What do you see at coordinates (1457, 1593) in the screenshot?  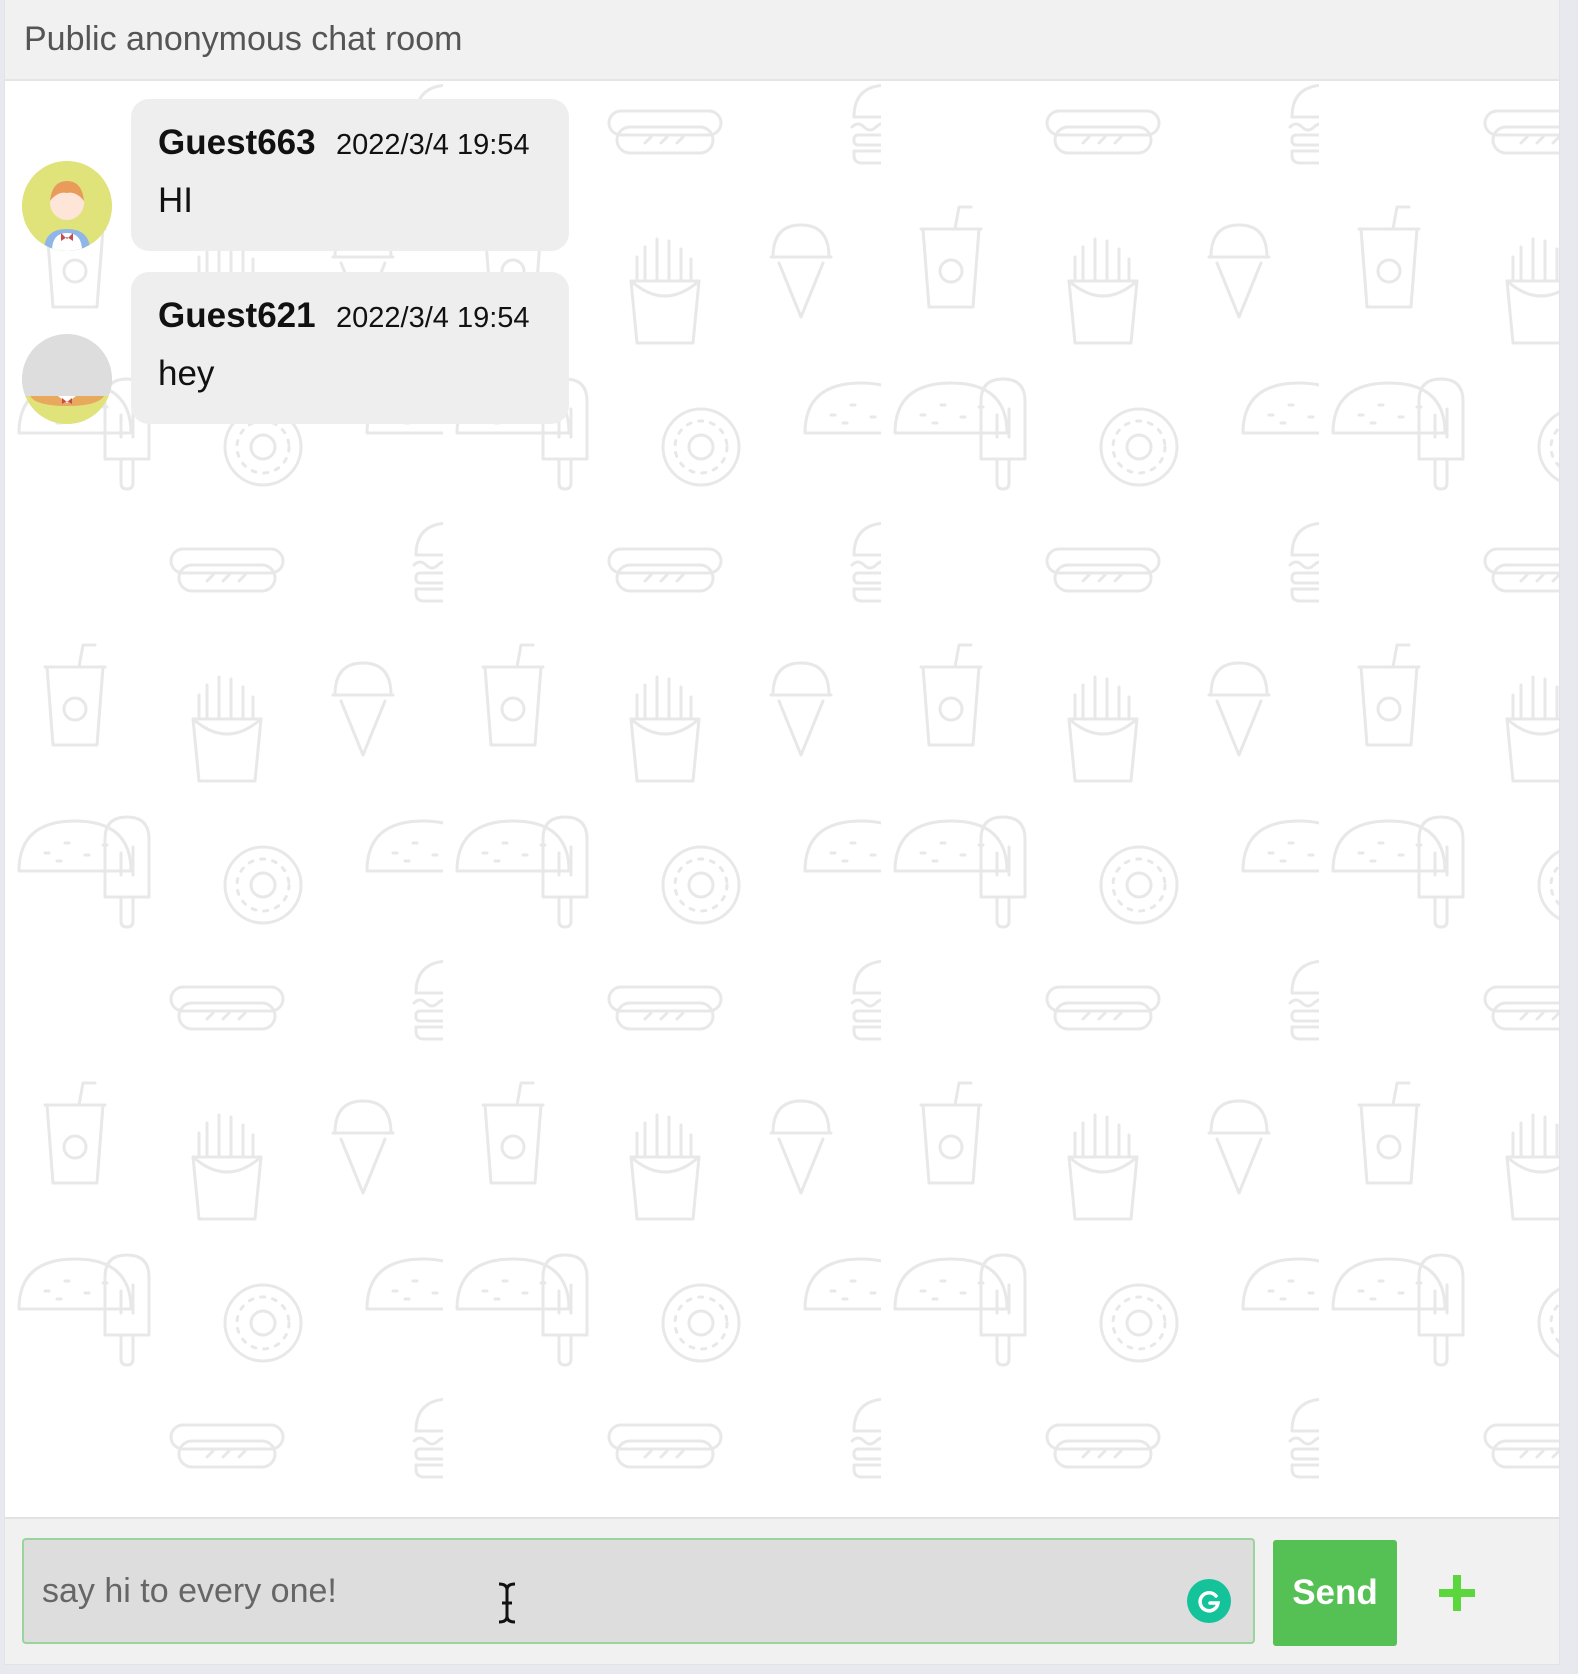 I see `plus-icon` at bounding box center [1457, 1593].